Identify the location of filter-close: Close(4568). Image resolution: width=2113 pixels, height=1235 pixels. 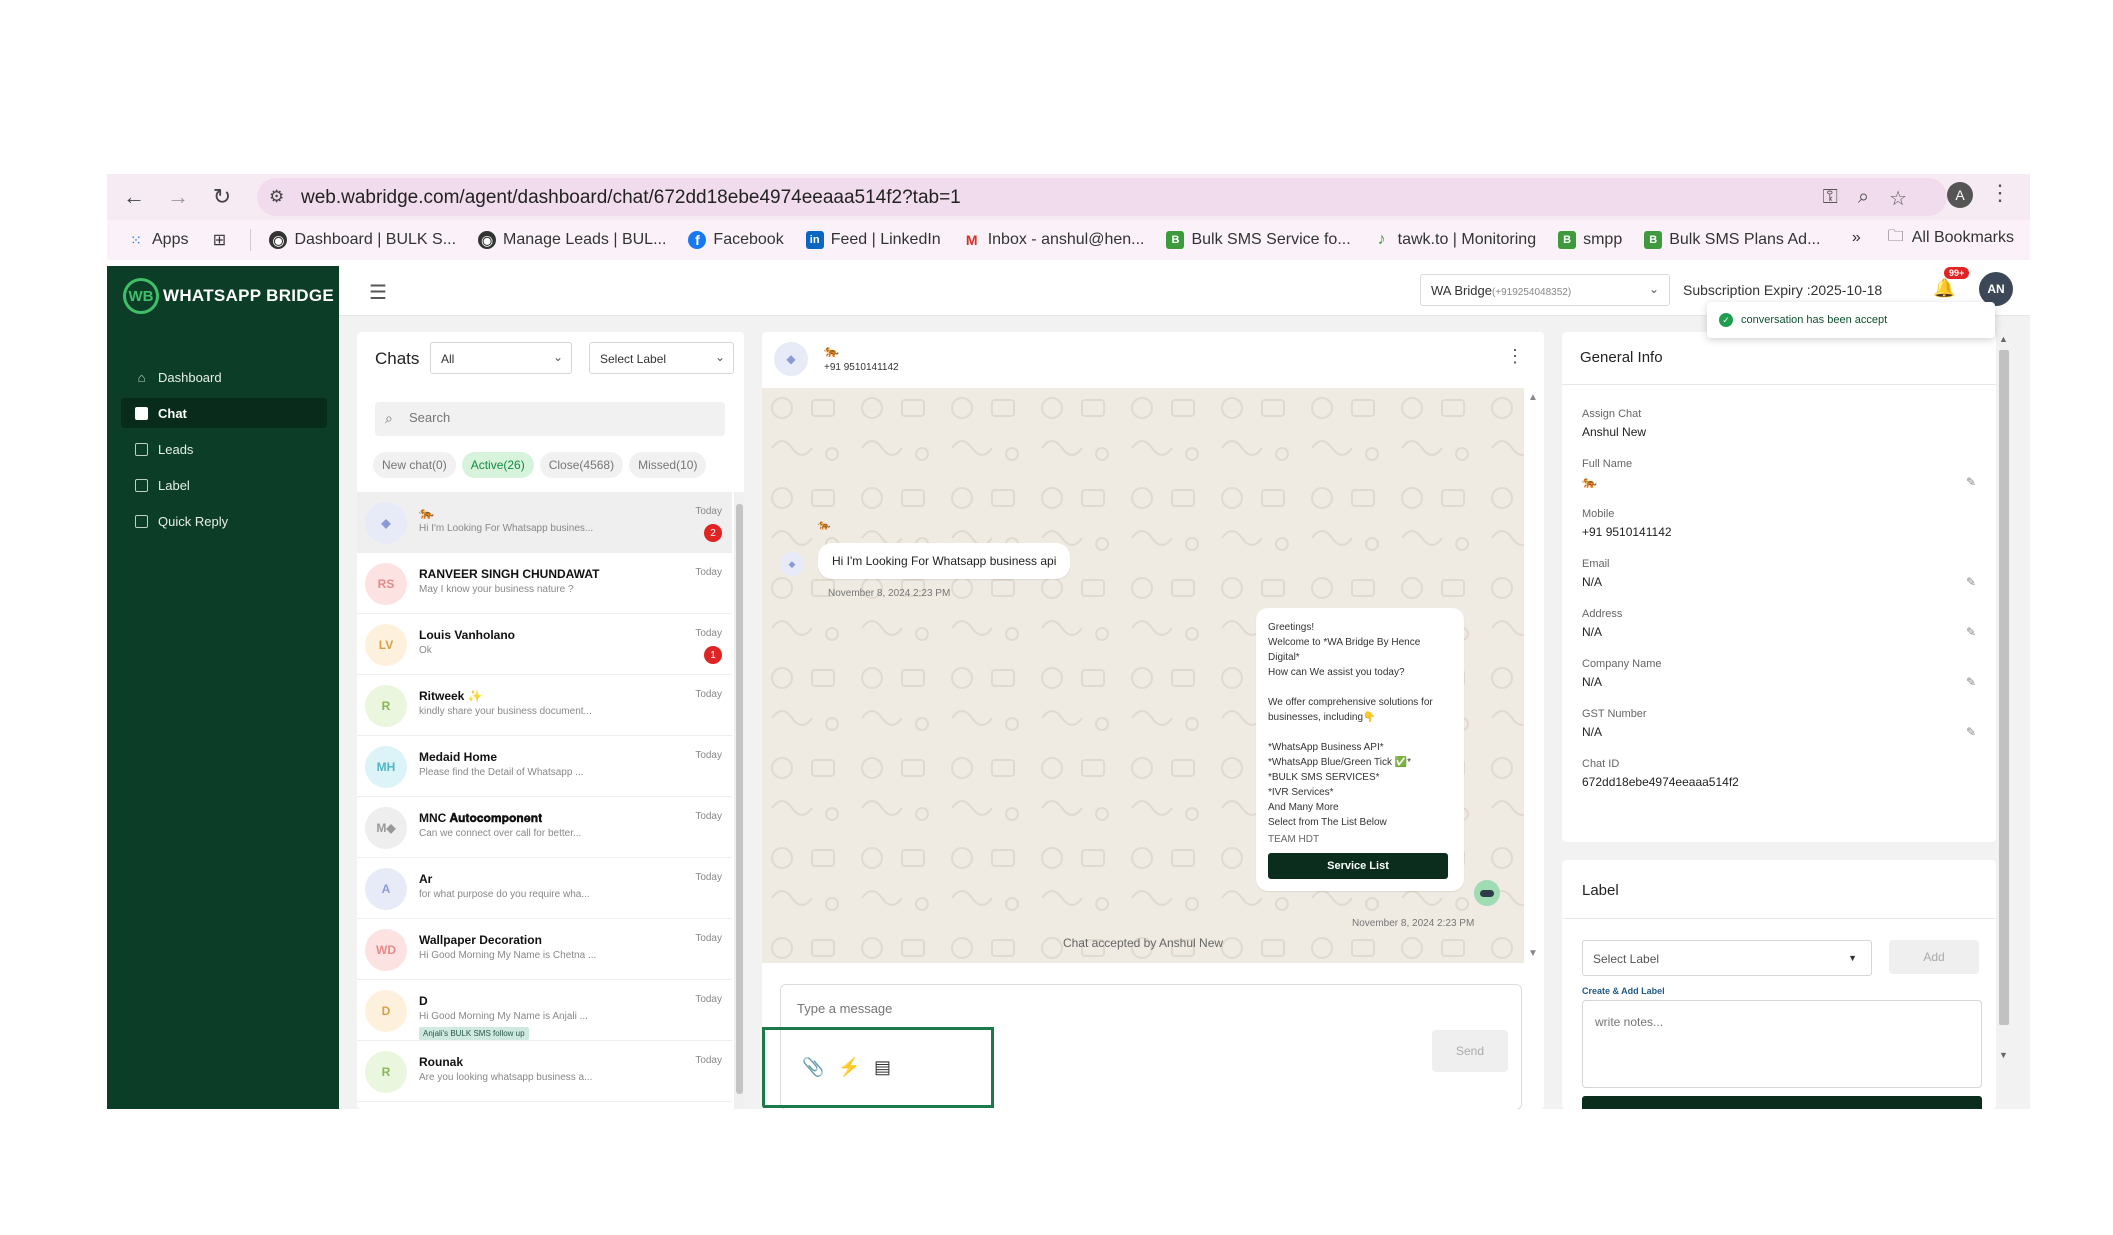
(581, 465).